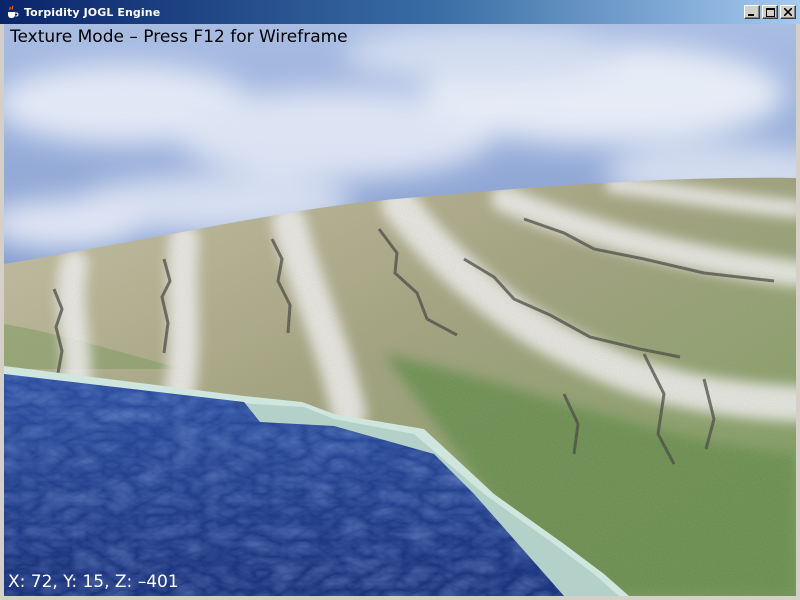 The width and height of the screenshot is (800, 600). I want to click on close-icon, so click(788, 12).